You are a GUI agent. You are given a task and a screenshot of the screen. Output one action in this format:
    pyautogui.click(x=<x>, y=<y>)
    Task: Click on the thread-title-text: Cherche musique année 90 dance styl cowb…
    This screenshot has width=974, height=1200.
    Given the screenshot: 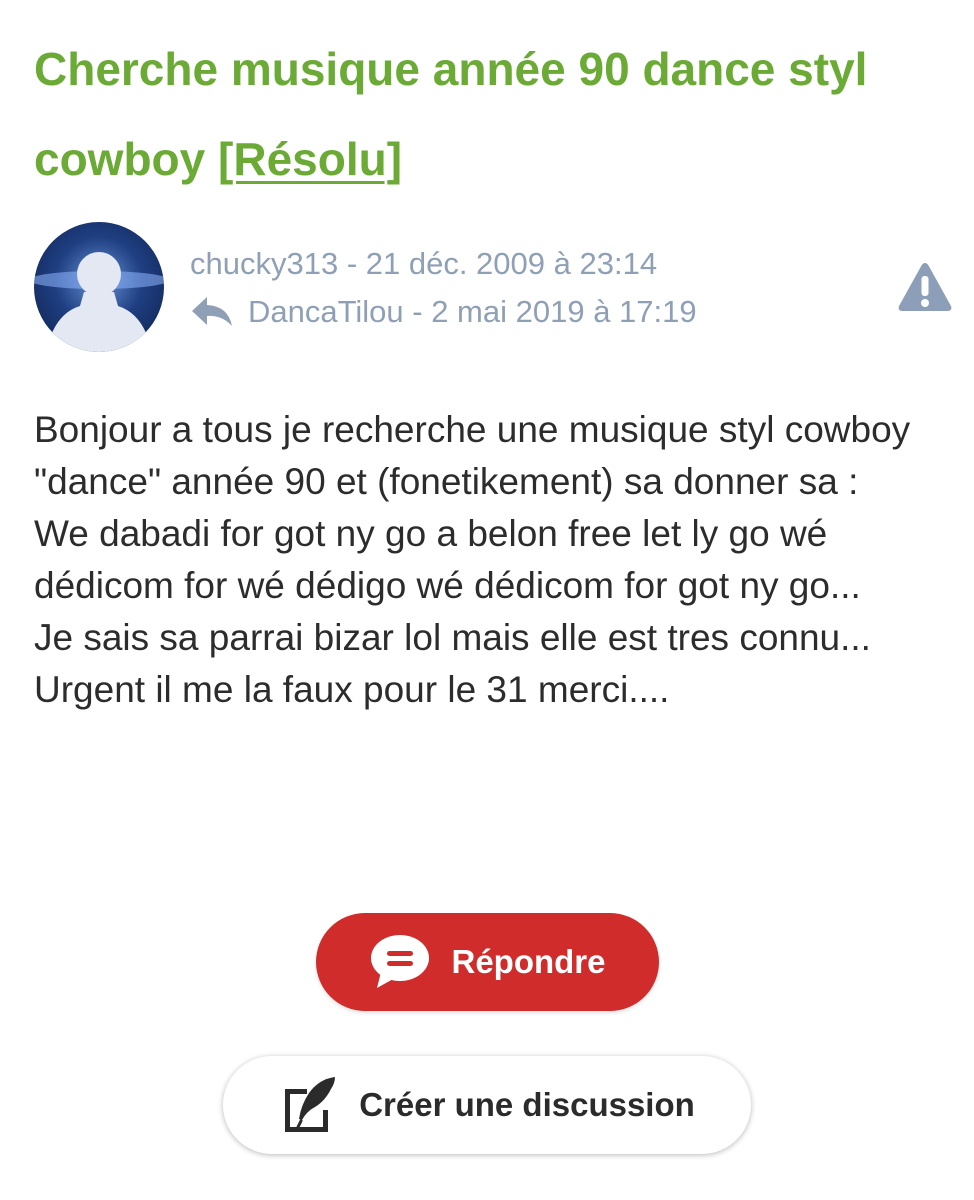 What is the action you would take?
    pyautogui.click(x=451, y=114)
    